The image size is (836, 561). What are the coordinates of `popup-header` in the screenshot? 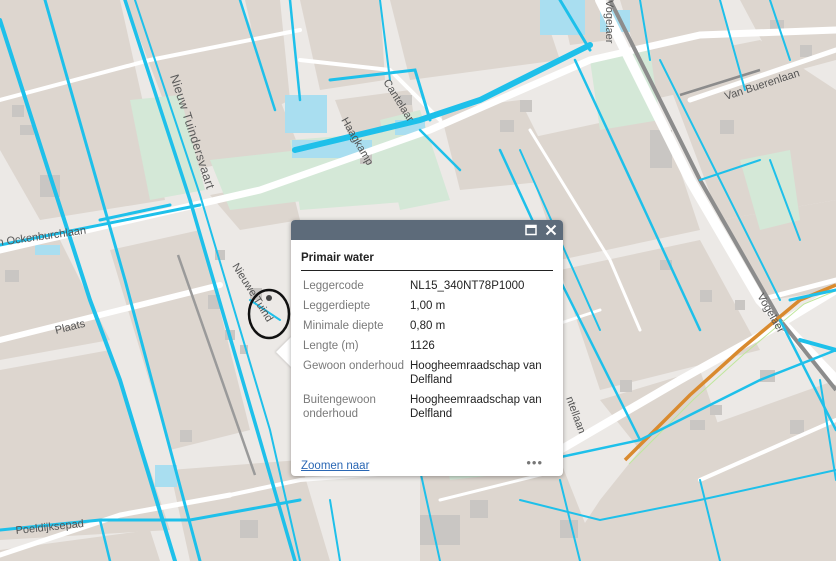 It's located at (427, 230).